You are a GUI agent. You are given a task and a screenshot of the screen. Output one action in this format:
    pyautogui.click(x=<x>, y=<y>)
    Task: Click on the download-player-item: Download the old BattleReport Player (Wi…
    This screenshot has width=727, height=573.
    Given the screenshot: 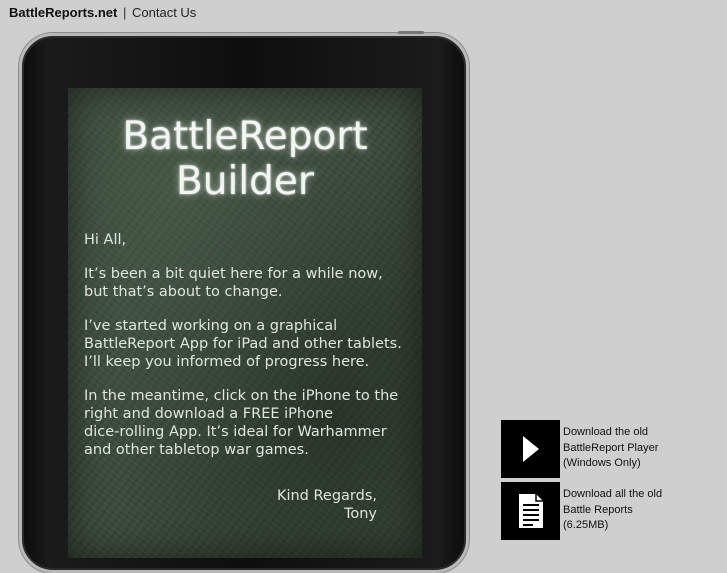 What is the action you would take?
    pyautogui.click(x=611, y=449)
    